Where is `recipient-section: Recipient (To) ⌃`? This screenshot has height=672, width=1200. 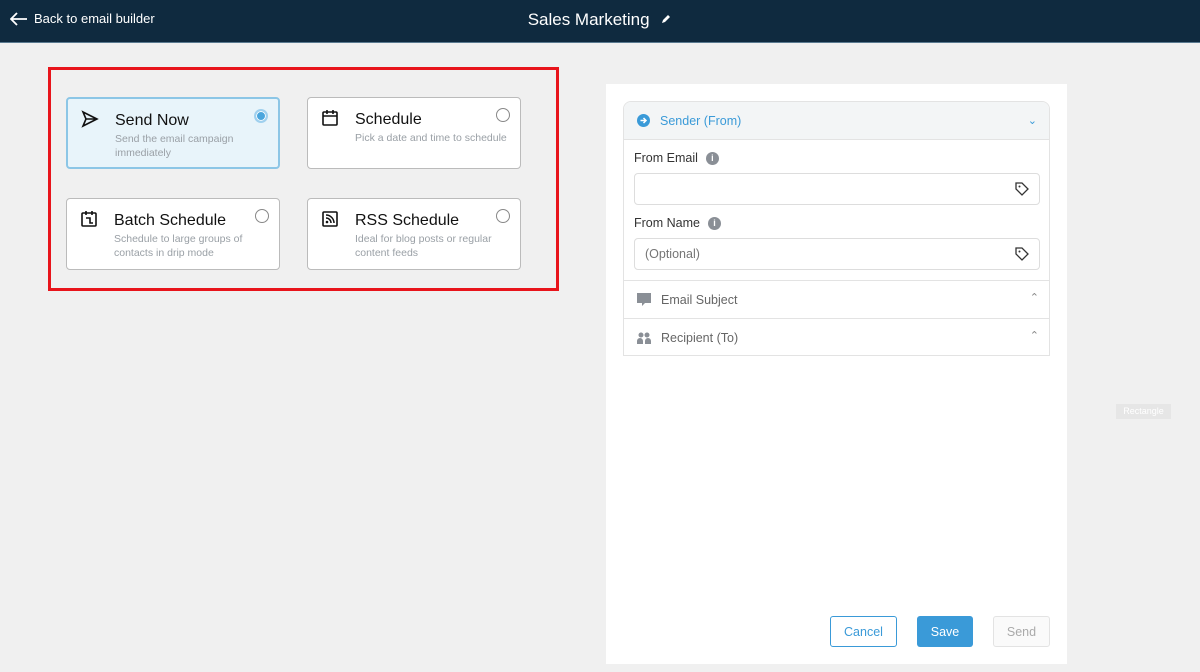 recipient-section: Recipient (To) ⌃ is located at coordinates (836, 336).